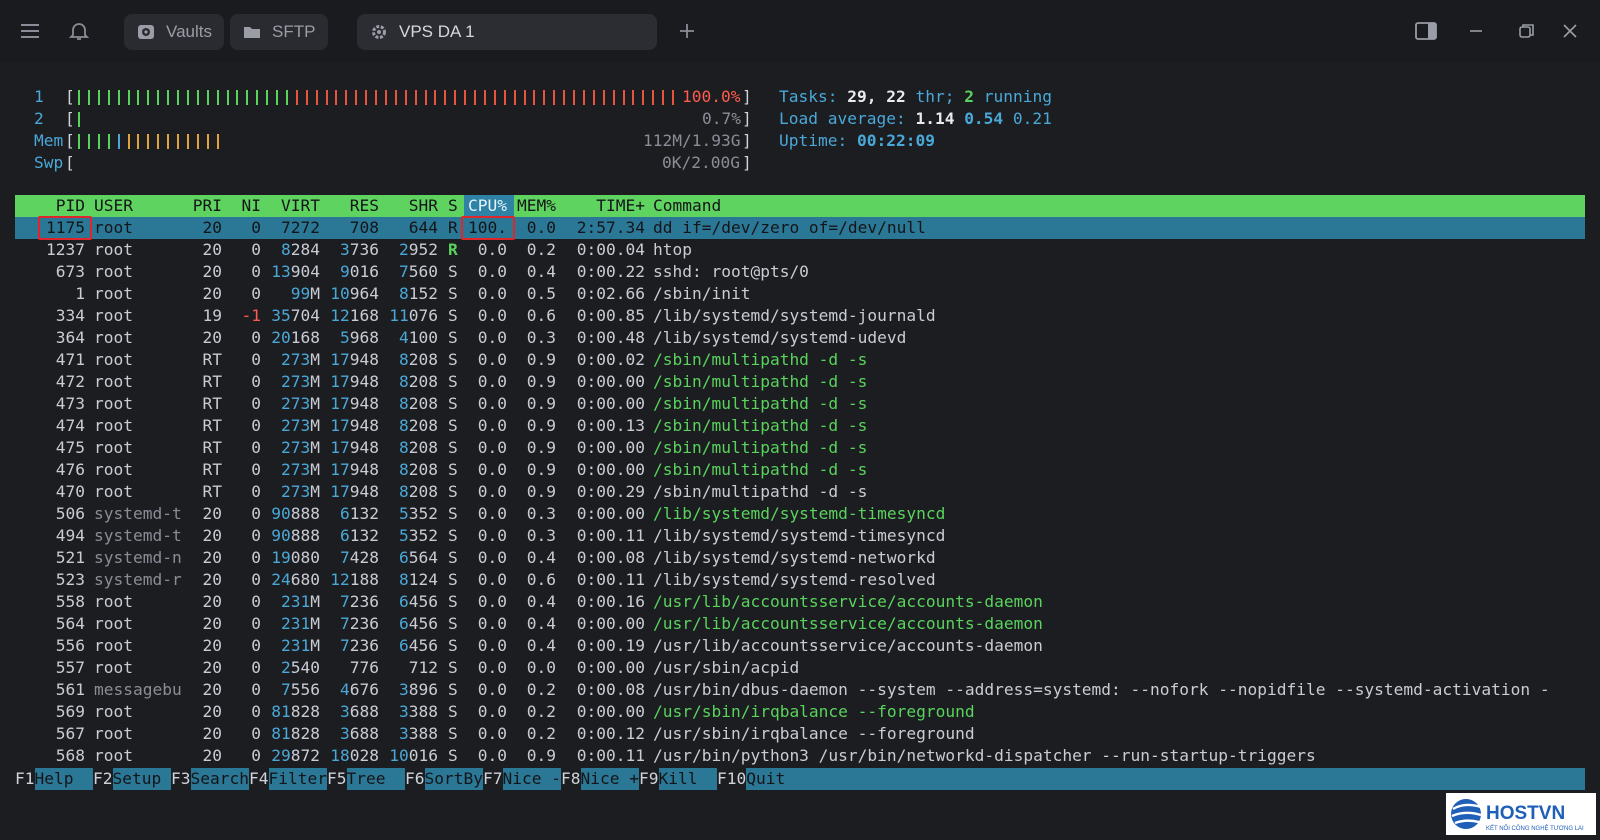 The image size is (1600, 840). What do you see at coordinates (256, 755) in the screenshot?
I see `cell-ni: 0` at bounding box center [256, 755].